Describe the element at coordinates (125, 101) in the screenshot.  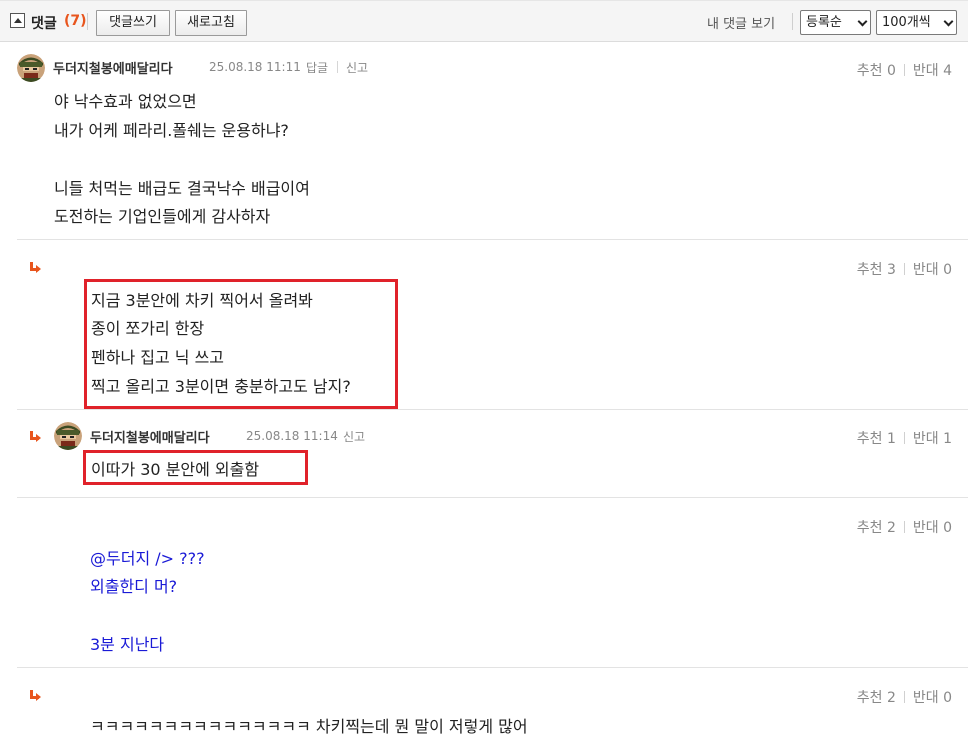
I see `comment-text-line: 야 낙수효과 없었으면` at that location.